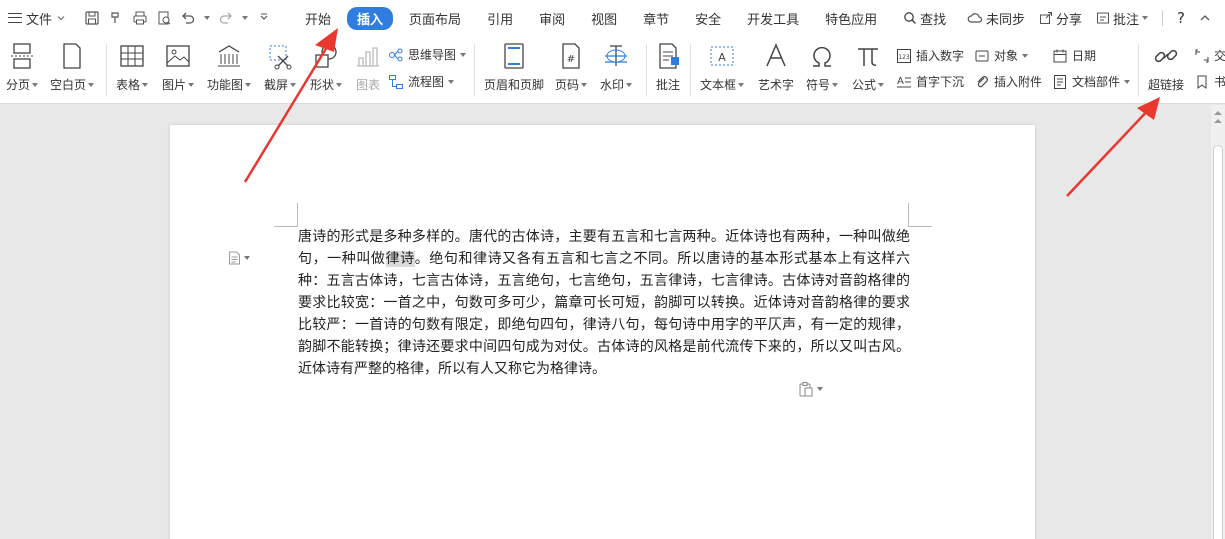  What do you see at coordinates (500, 18) in the screenshot?
I see `tab-references: 引用` at bounding box center [500, 18].